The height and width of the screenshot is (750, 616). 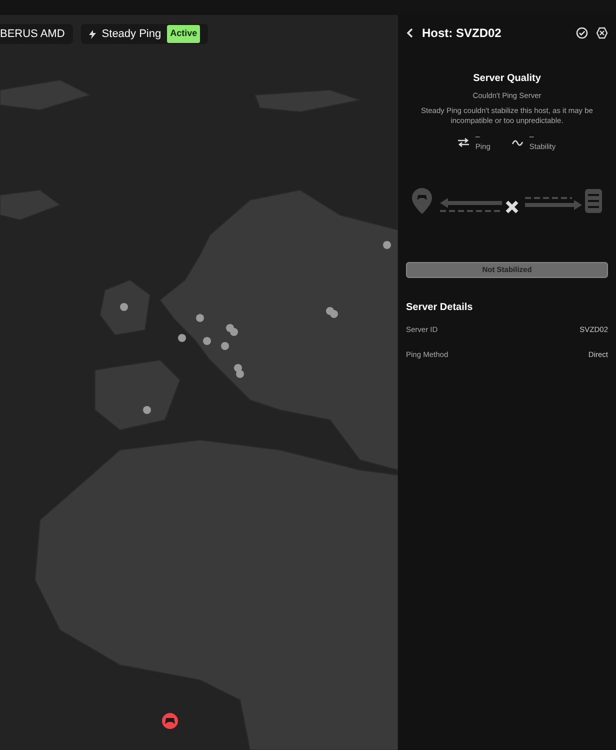 I want to click on host-title: Host: SVZD02, so click(x=462, y=33).